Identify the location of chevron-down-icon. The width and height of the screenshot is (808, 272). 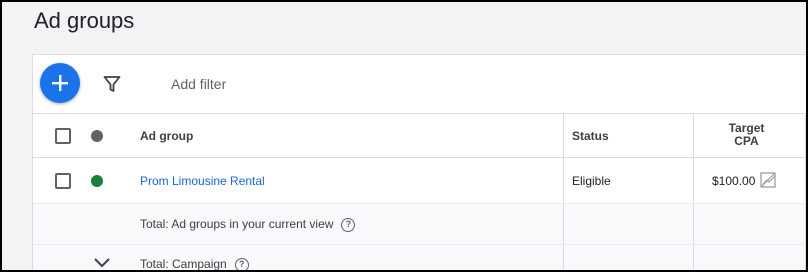
(102, 263).